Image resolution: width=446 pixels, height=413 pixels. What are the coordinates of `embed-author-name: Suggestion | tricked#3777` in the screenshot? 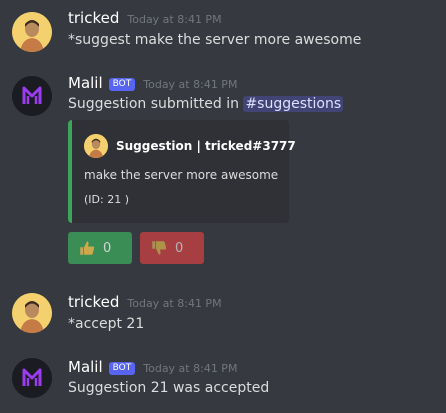 It's located at (206, 146).